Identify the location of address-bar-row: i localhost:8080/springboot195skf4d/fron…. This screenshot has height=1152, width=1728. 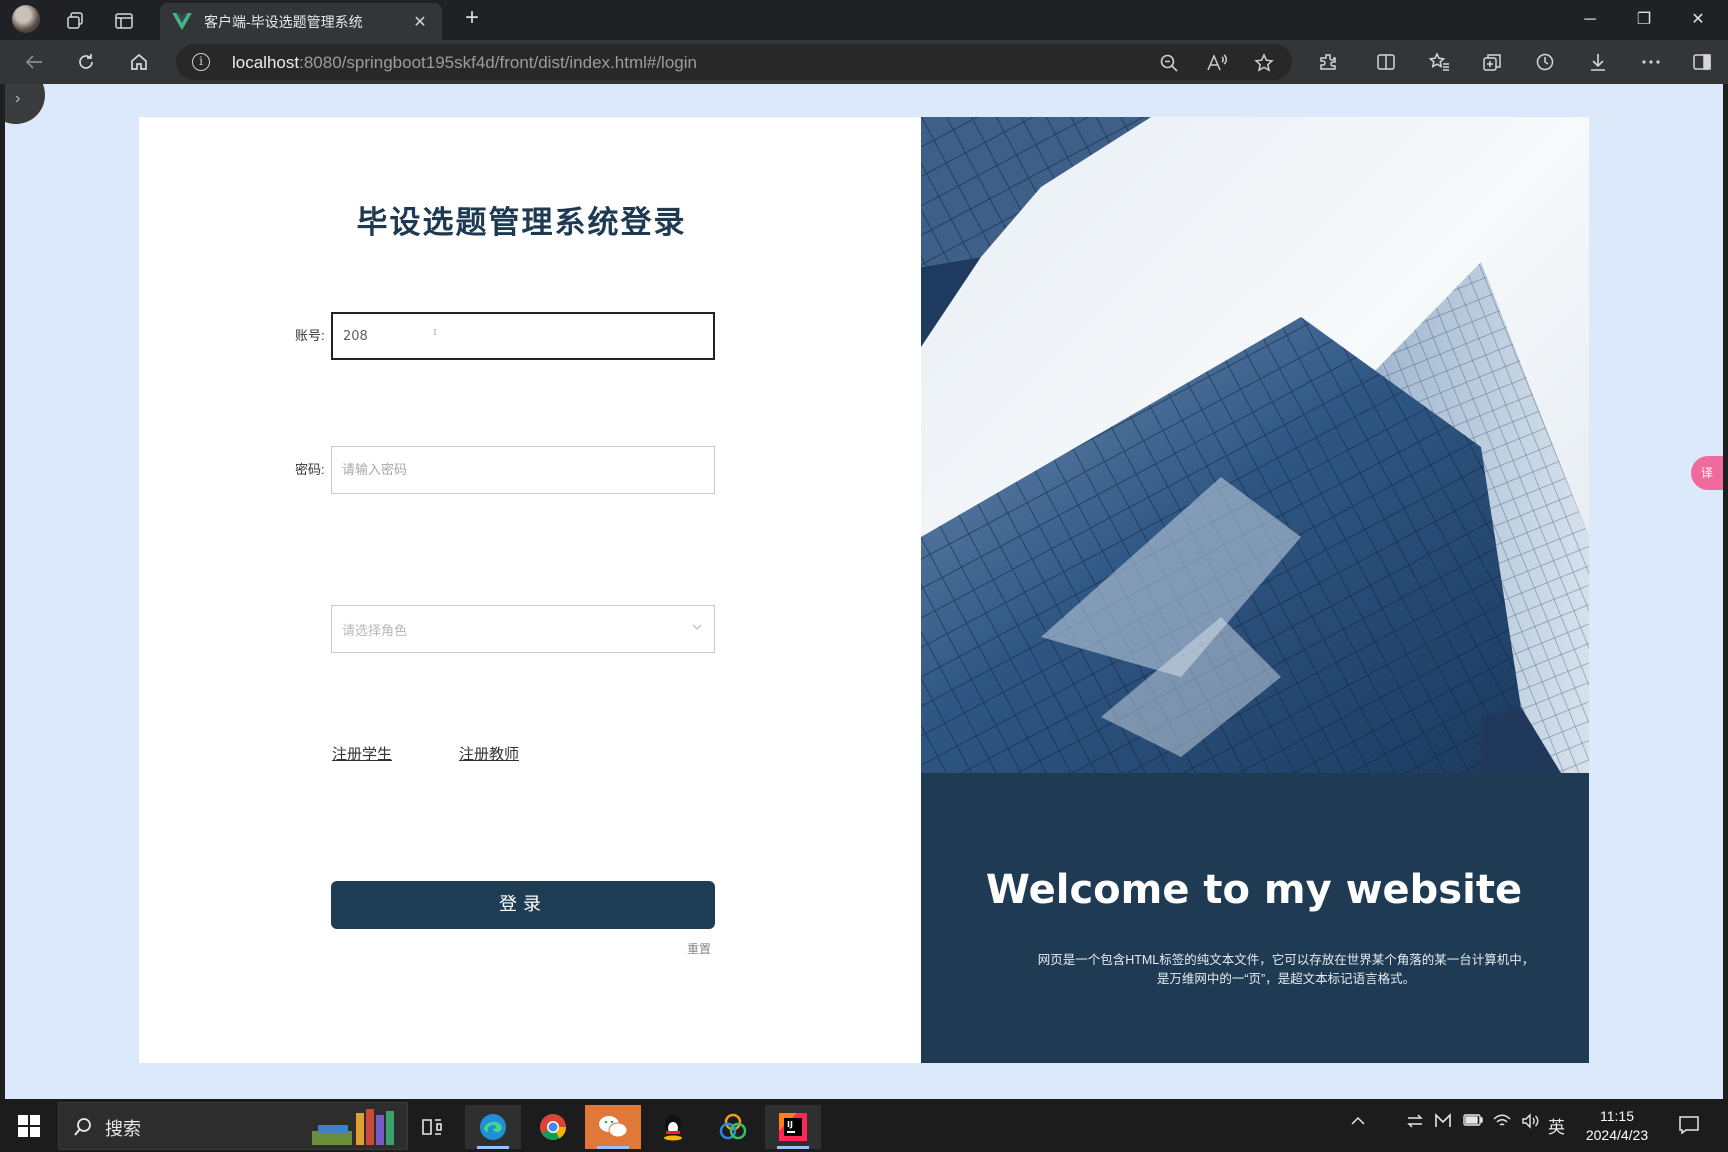
(864, 62).